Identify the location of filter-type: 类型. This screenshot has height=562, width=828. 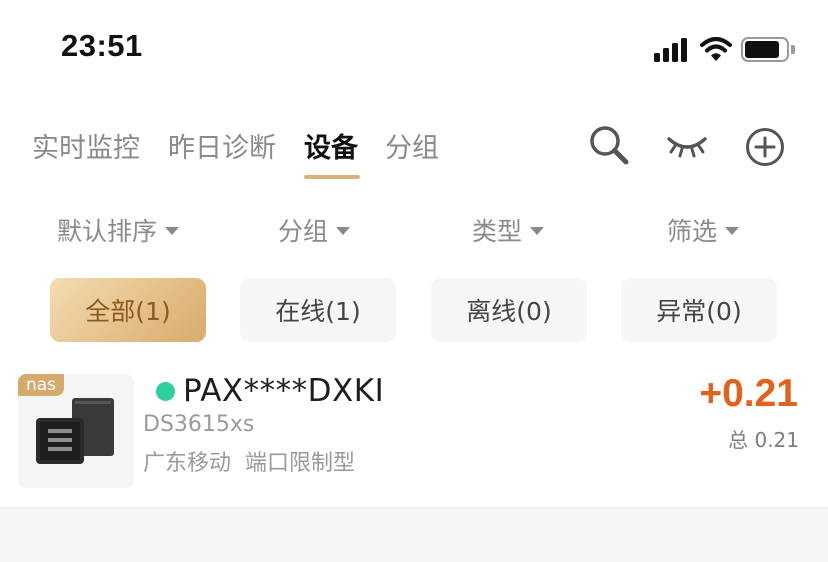
(508, 230).